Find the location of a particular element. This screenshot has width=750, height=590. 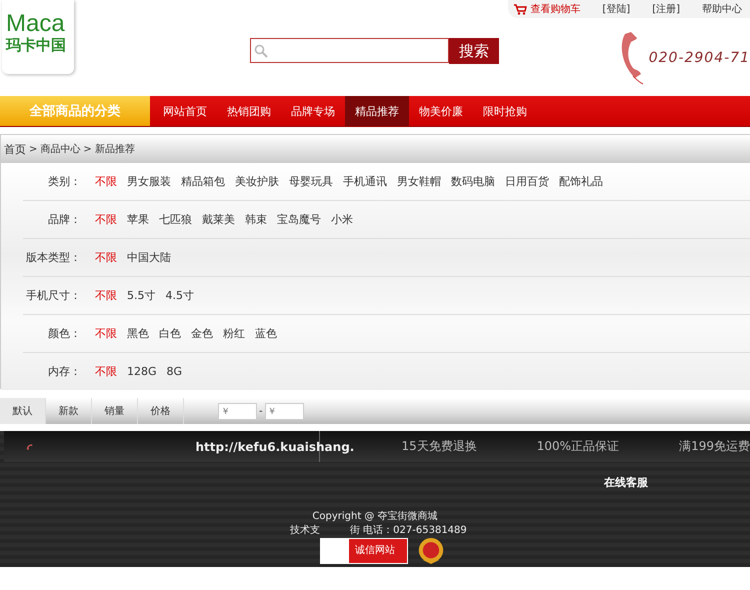

breadcrumb-link: 商品中心 is located at coordinates (60, 149).